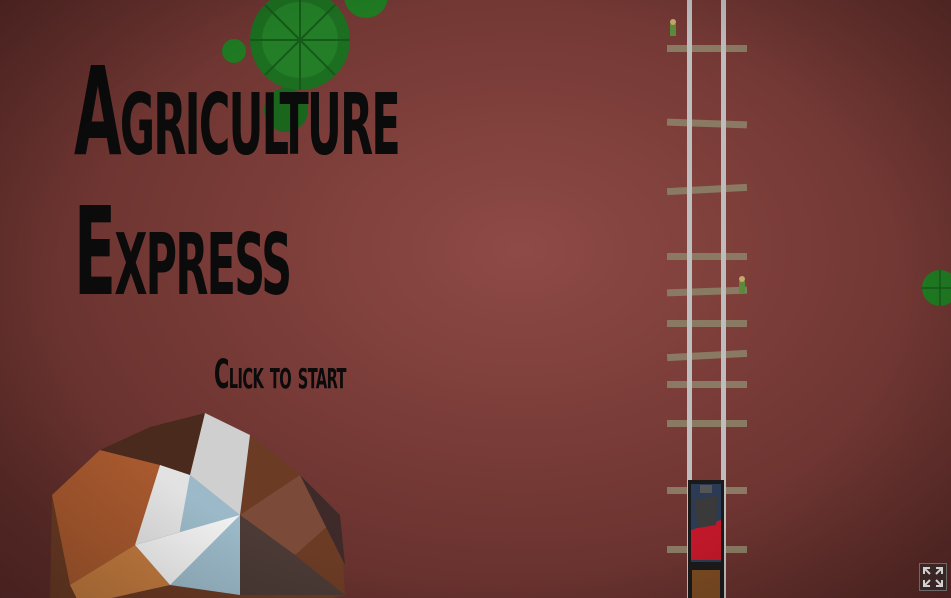 The image size is (951, 598). I want to click on track-sleepers, so click(707, 299).